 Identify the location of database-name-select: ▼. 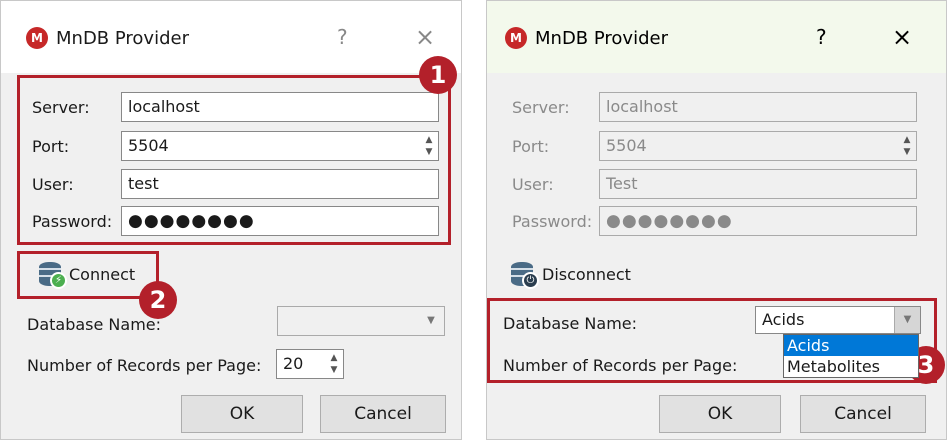
(361, 321).